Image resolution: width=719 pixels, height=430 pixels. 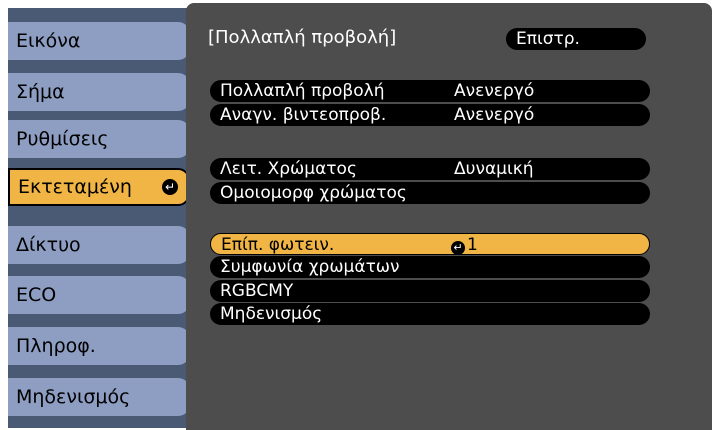 What do you see at coordinates (62, 139) in the screenshot?
I see `sidebar-item-label: Ρυθμίσεις` at bounding box center [62, 139].